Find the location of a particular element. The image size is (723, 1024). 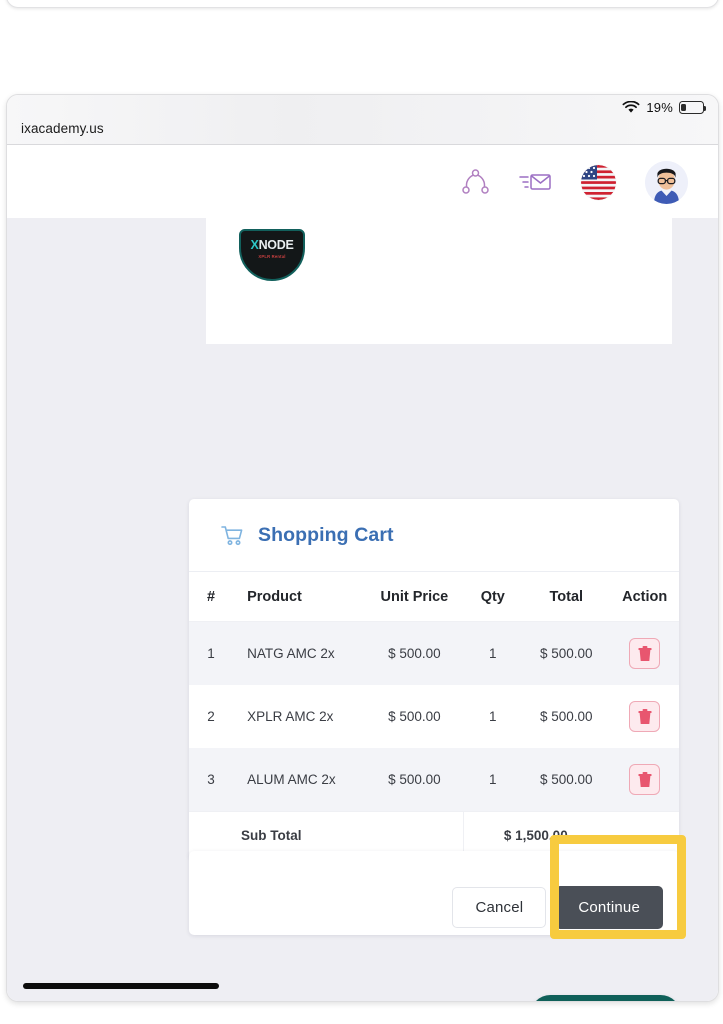

site-header is located at coordinates (362, 181).